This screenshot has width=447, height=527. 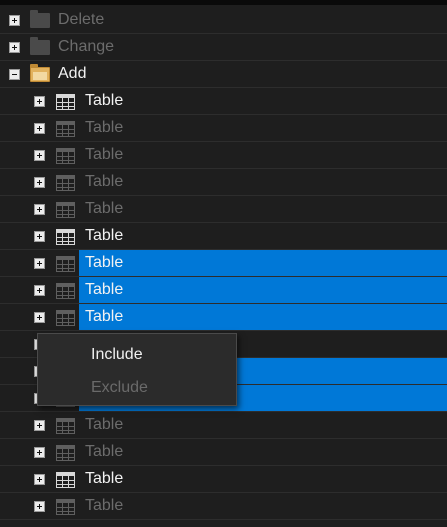 What do you see at coordinates (72, 73) in the screenshot?
I see `folder-label: Add` at bounding box center [72, 73].